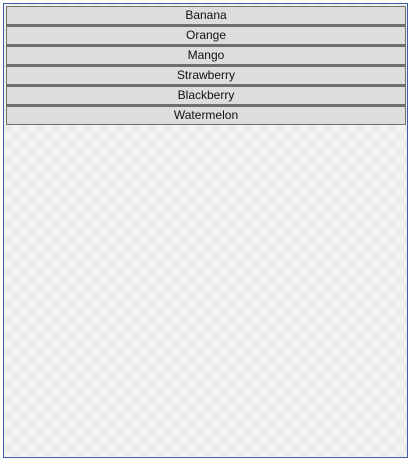  What do you see at coordinates (206, 95) in the screenshot?
I see `blackberry-button: Blackberry` at bounding box center [206, 95].